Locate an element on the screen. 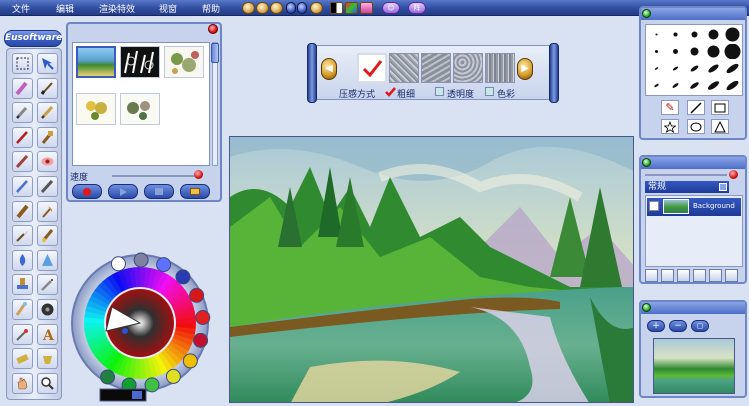 The height and width of the screenshot is (406, 749). color-checkbox is located at coordinates (489, 91).